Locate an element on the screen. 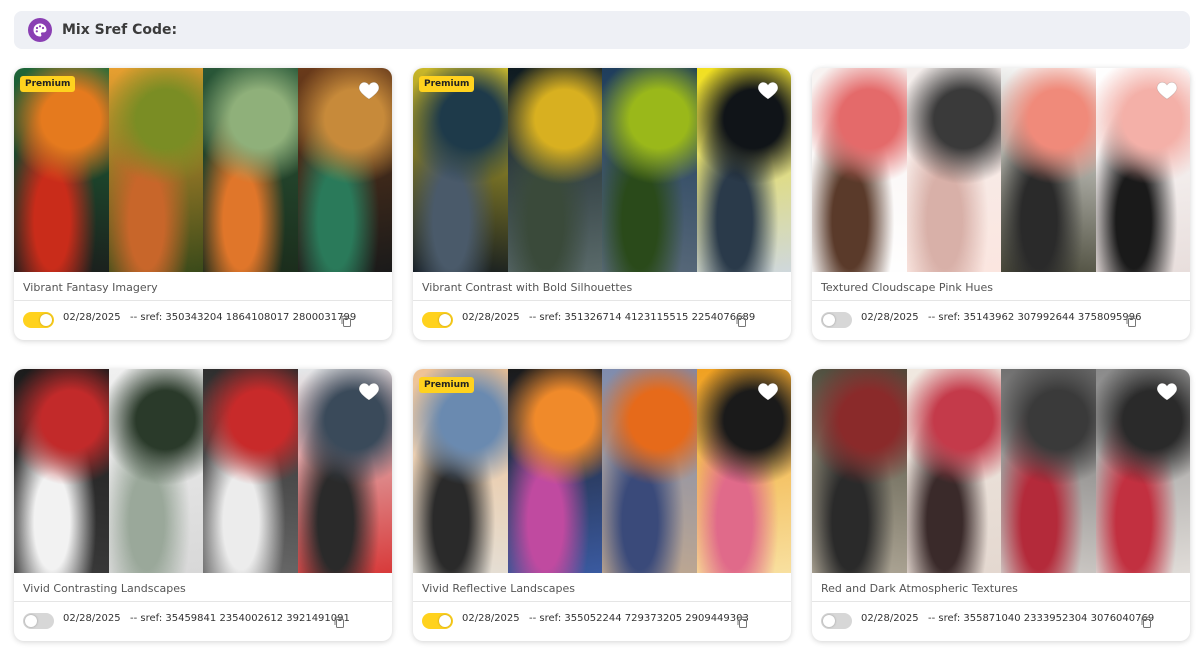 The height and width of the screenshot is (651, 1200). sref-code: -- sref: 35143962 307992644 3758095996 is located at coordinates (1035, 317).